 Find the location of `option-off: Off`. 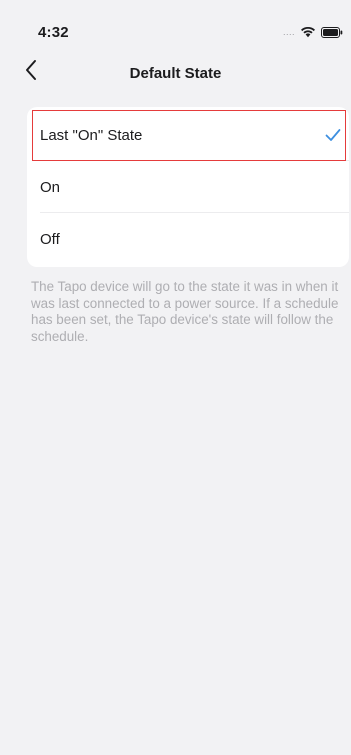

option-off: Off is located at coordinates (188, 239).